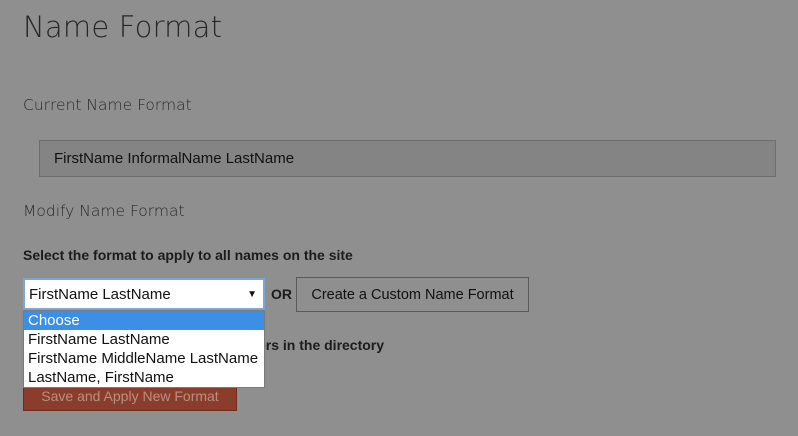 Image resolution: width=798 pixels, height=436 pixels. What do you see at coordinates (144, 339) in the screenshot?
I see `dropdown-option-first-last: FirstName LastName` at bounding box center [144, 339].